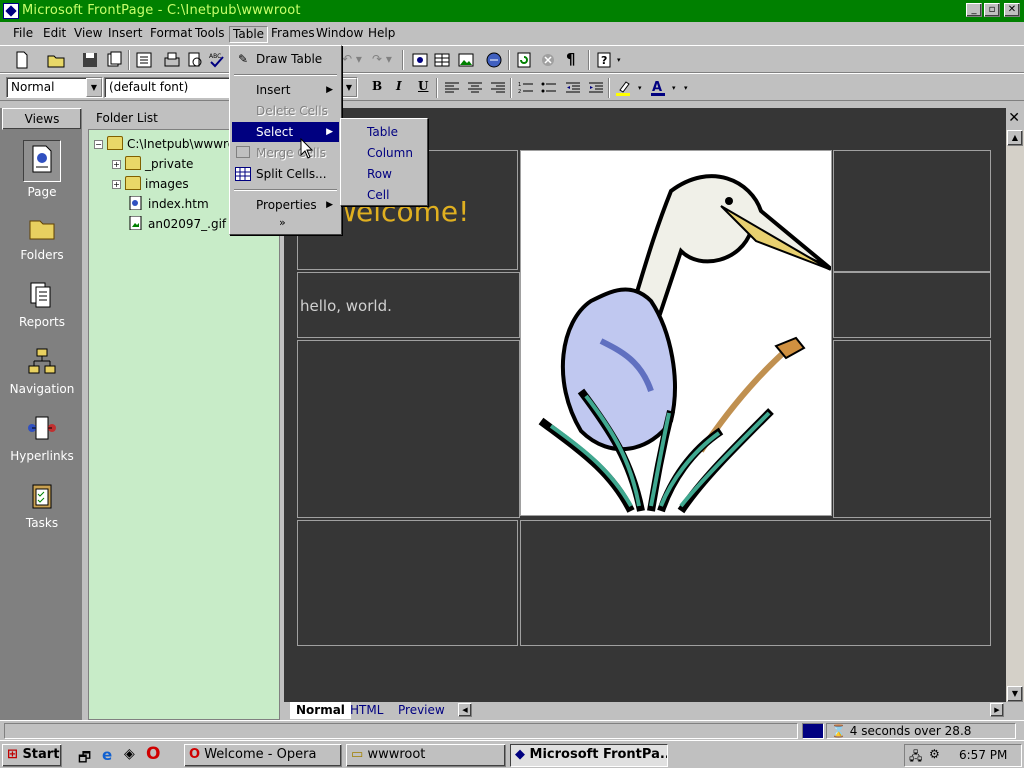  I want to click on menu-edit: Edit, so click(54, 34).